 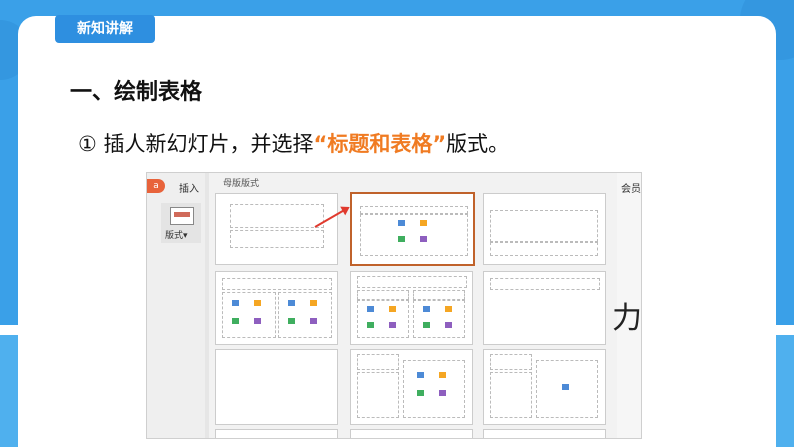 I want to click on instruction-text: ① 插人新幻灯片，并选择“标题和表格”版式。, so click(x=293, y=143).